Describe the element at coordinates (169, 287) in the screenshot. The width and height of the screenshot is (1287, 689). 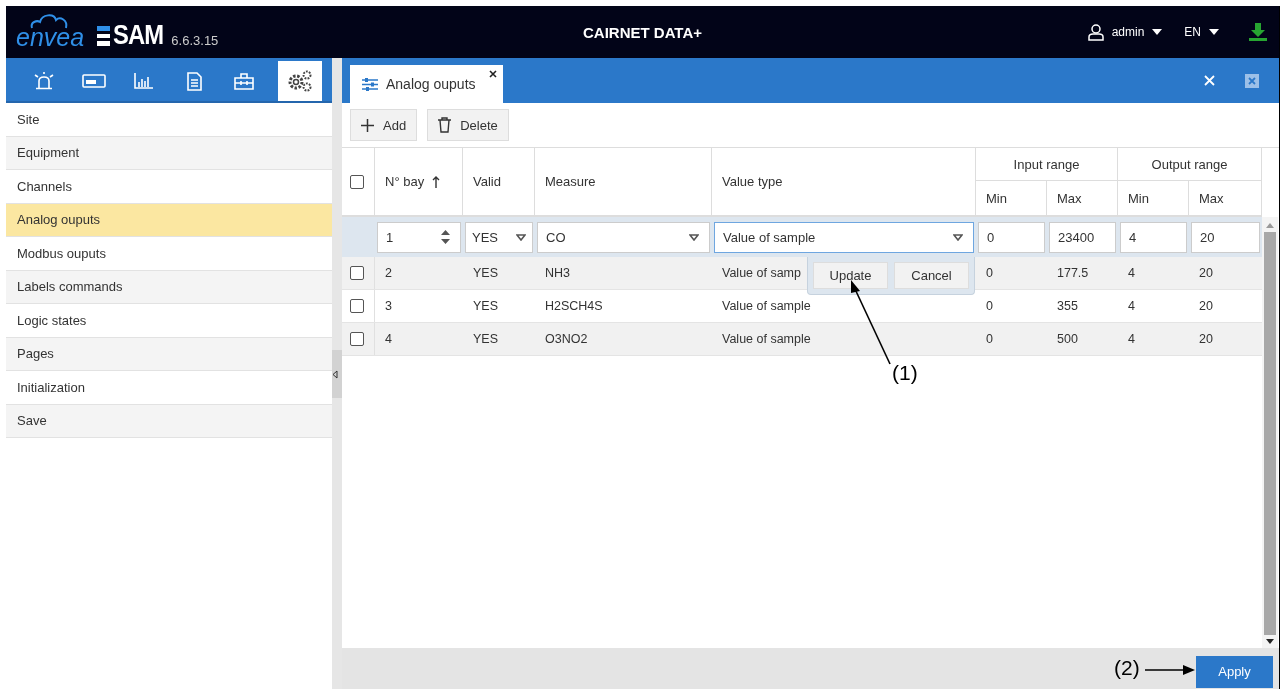
I see `sidebar-item: Labels commands` at that location.